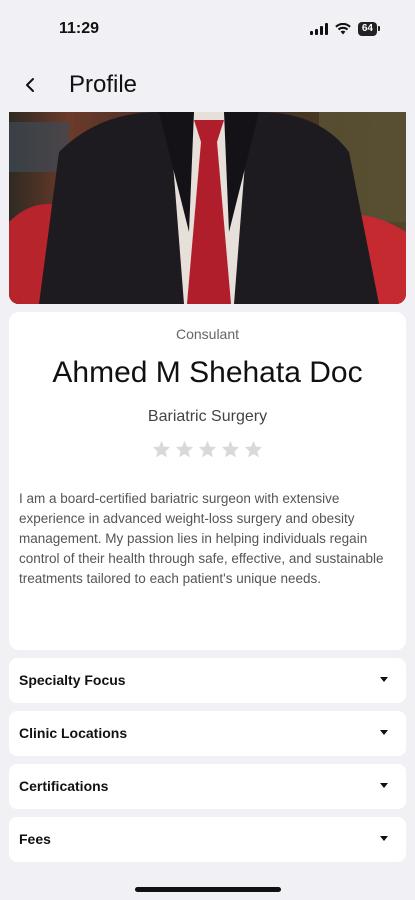  I want to click on back-button, so click(30, 85).